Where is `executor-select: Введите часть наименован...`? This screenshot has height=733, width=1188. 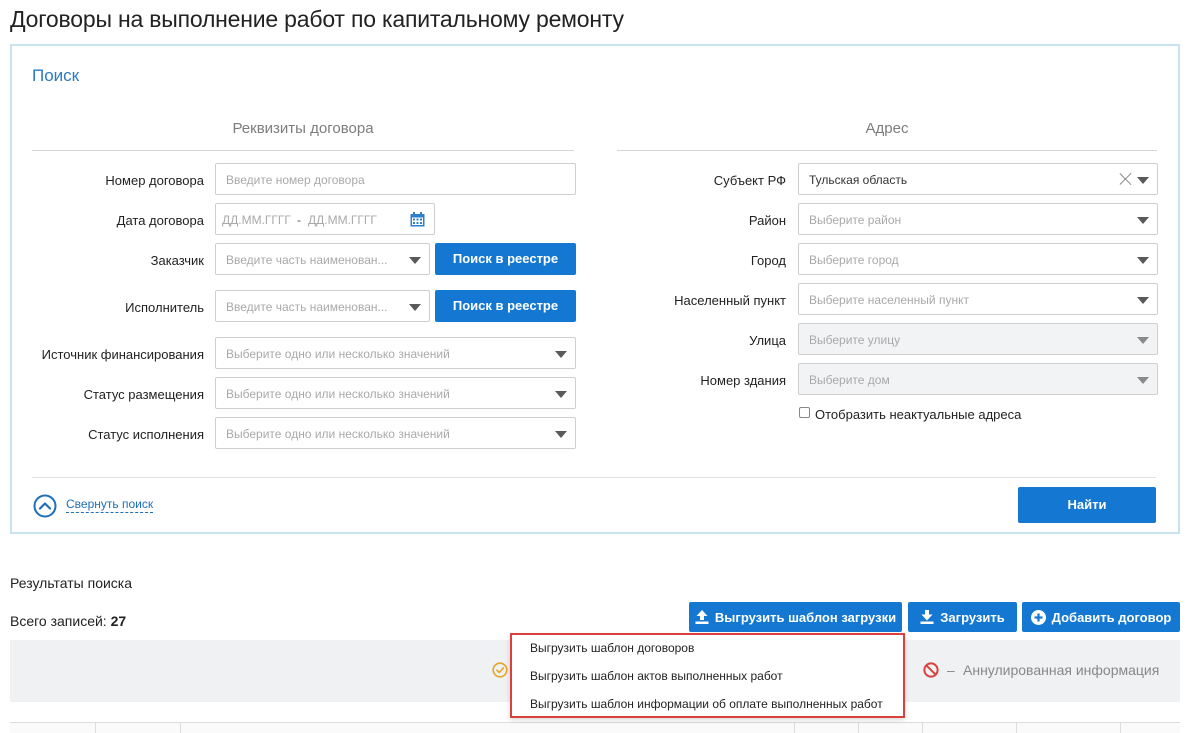
executor-select: Введите часть наименован... is located at coordinates (322, 306).